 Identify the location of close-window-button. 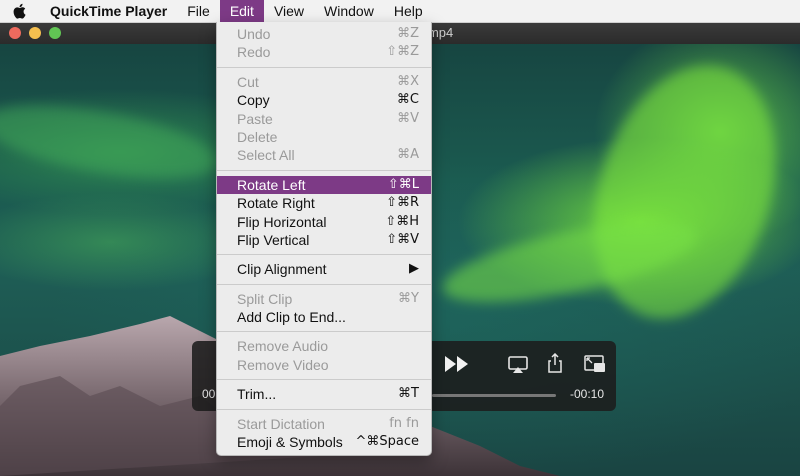
(15, 33).